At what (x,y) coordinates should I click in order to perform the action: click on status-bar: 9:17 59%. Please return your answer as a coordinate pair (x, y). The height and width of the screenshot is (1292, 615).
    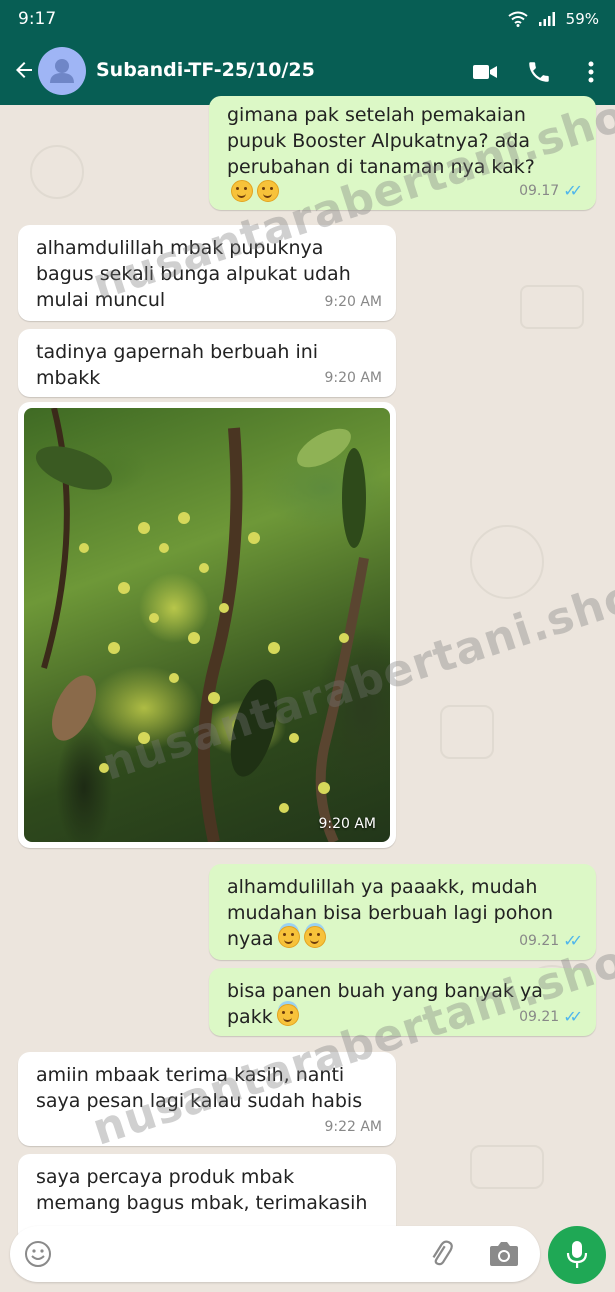
    Looking at the image, I should click on (307, 19).